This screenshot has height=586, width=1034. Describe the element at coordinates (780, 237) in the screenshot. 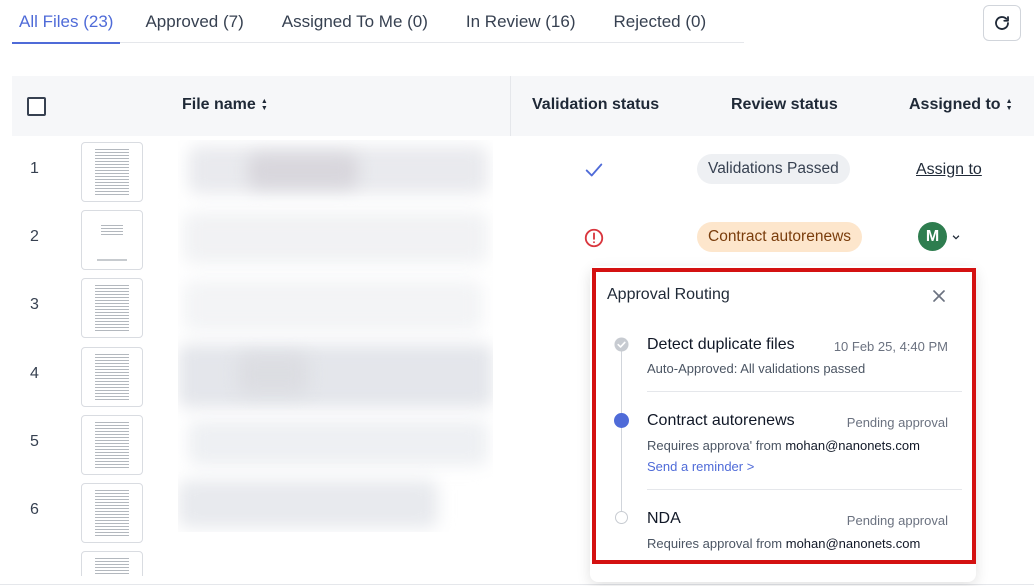

I see `status-badge: Contract autorenews` at that location.